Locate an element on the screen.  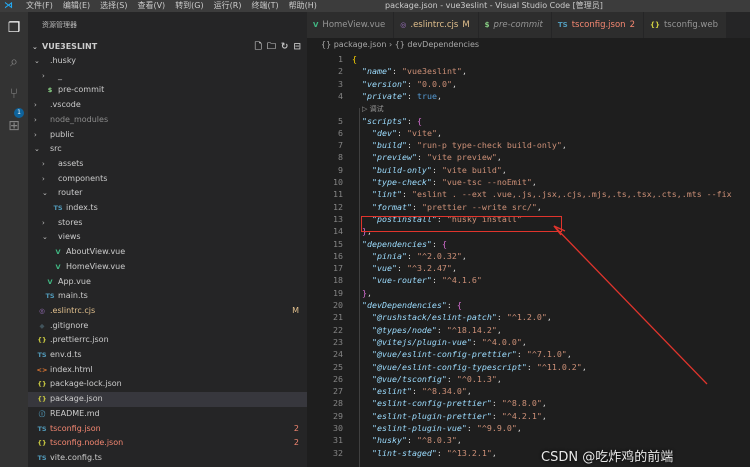
tree-item: {} package-lock.json is located at coordinates (167, 384).